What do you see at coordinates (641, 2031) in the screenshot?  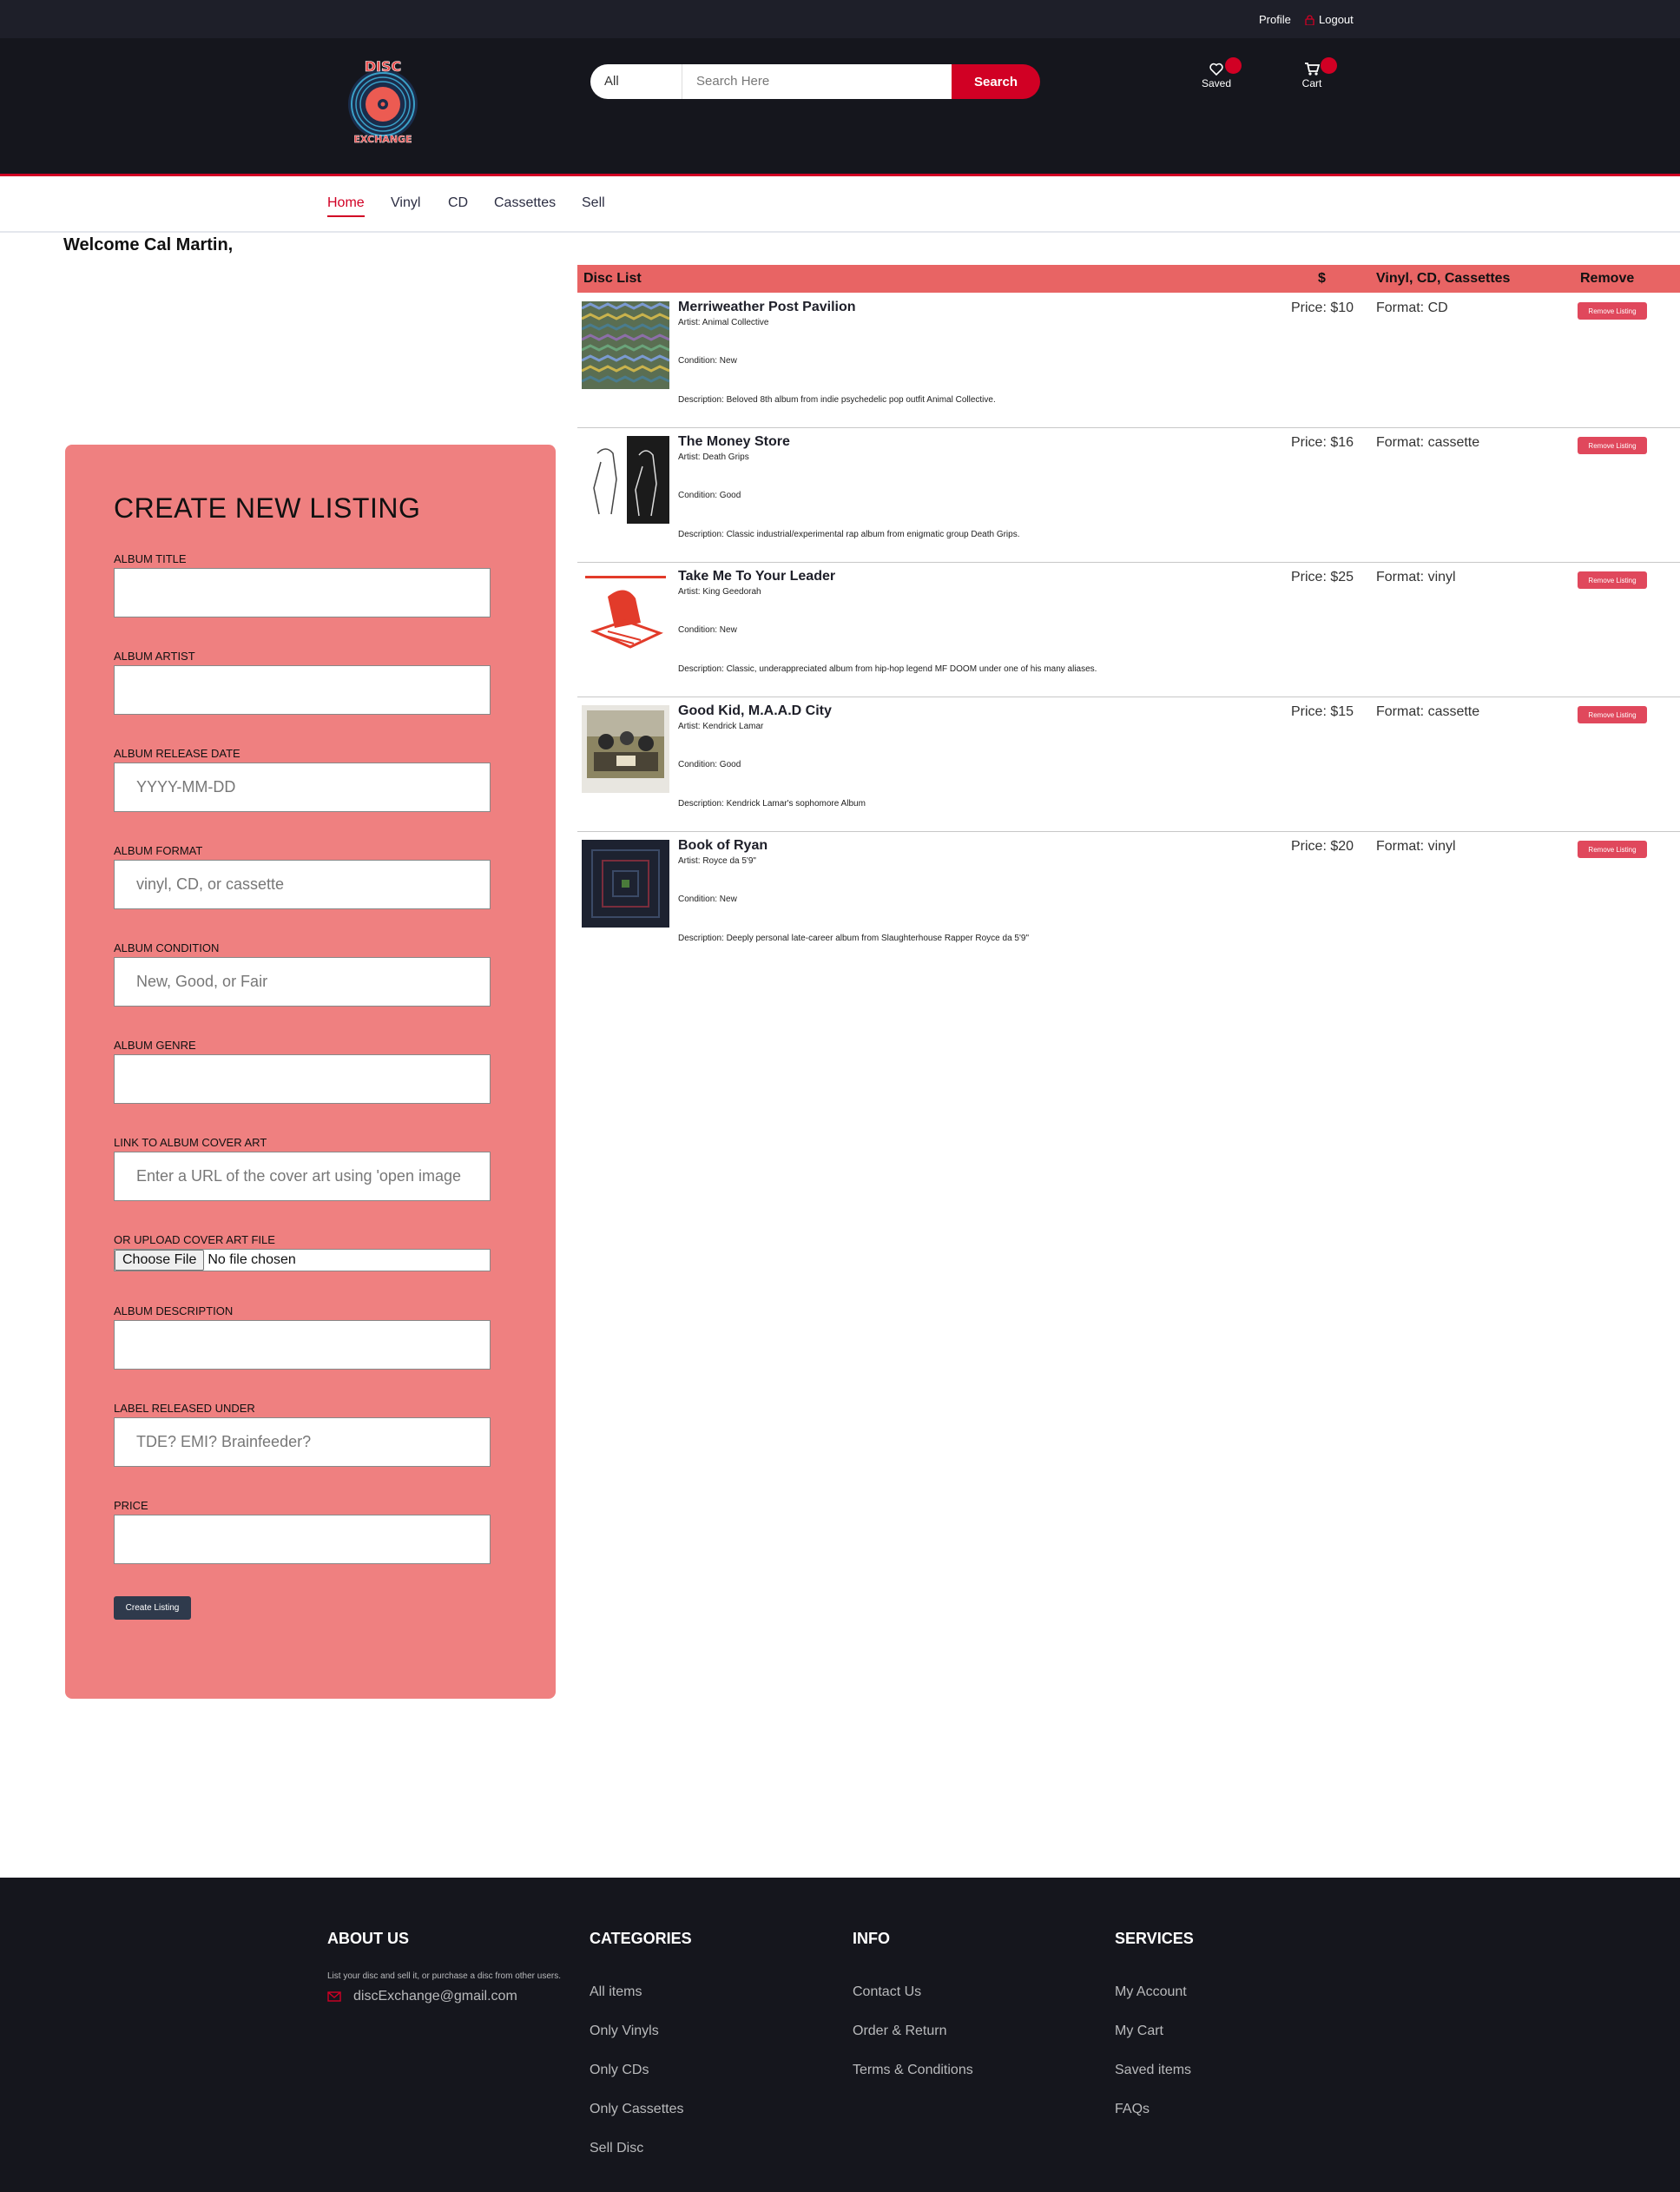 I see `footer-link-only-vinyls: Only Vinyls` at bounding box center [641, 2031].